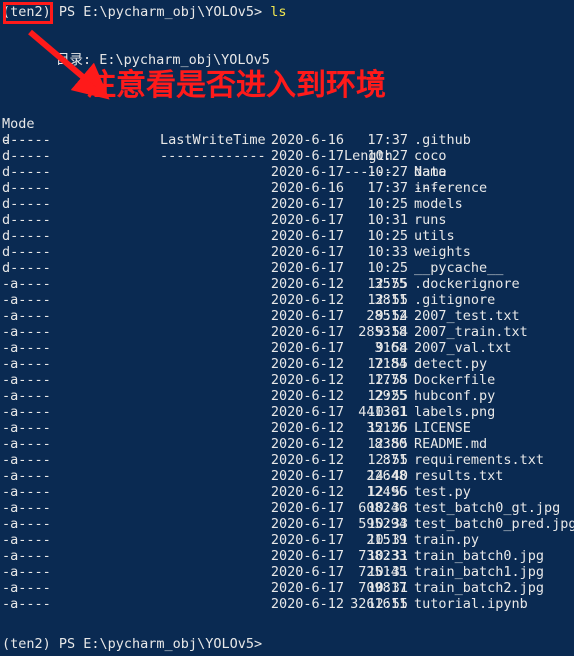 The height and width of the screenshot is (656, 574). I want to click on cell-length: 709817, so click(382, 588).